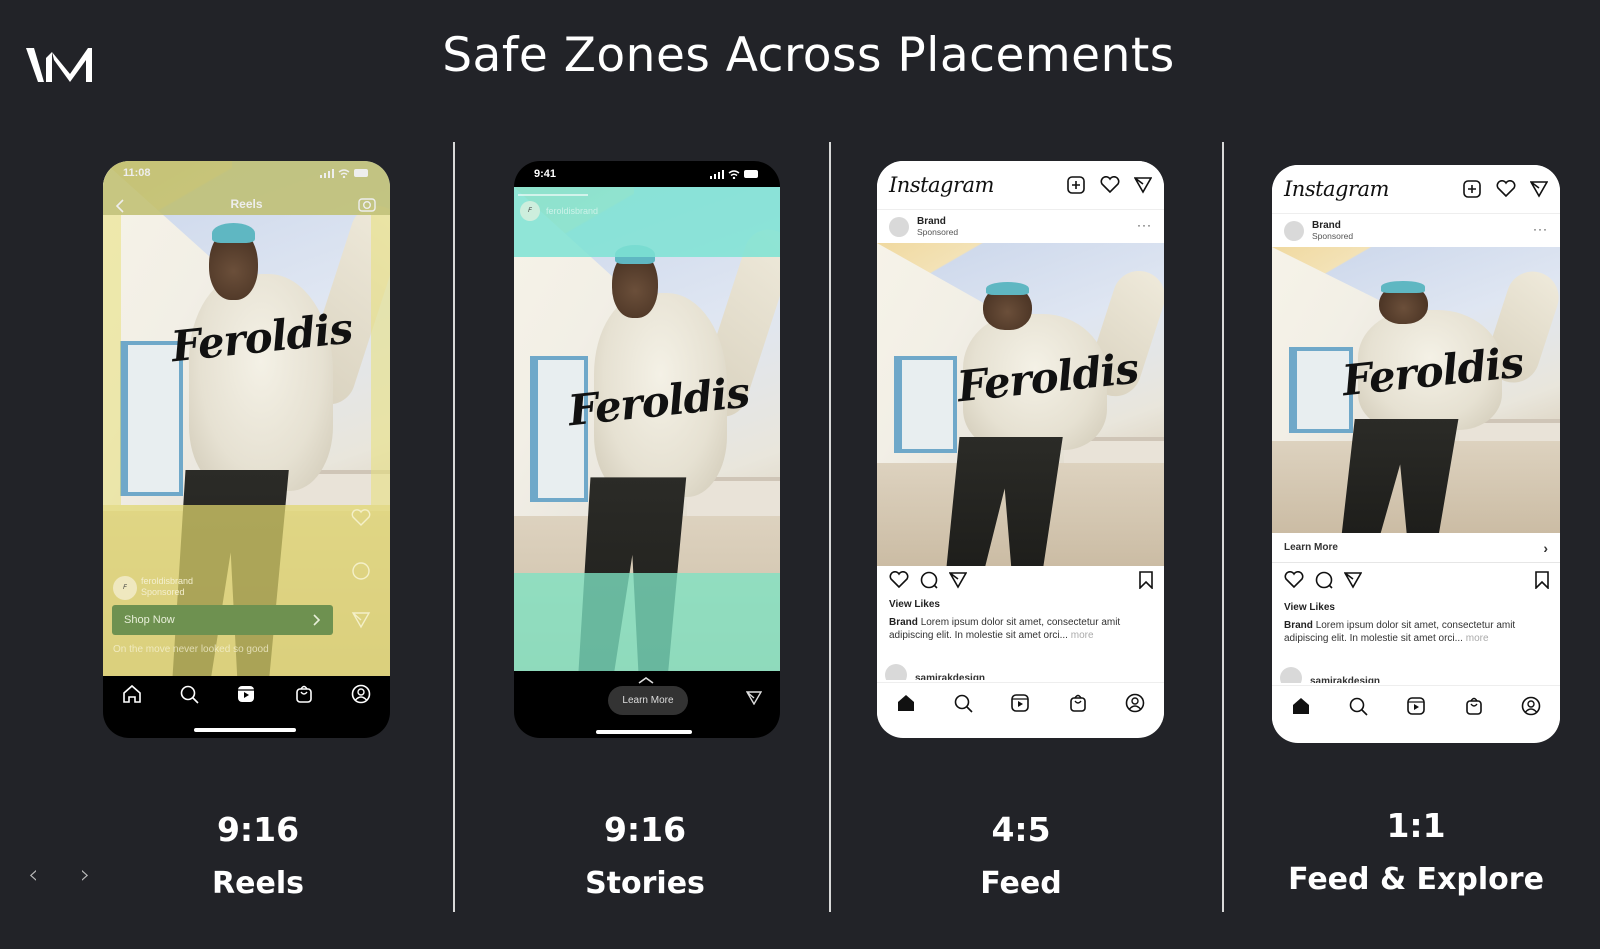 The image size is (1600, 949). I want to click on unsafe-zone-left, so click(112, 360).